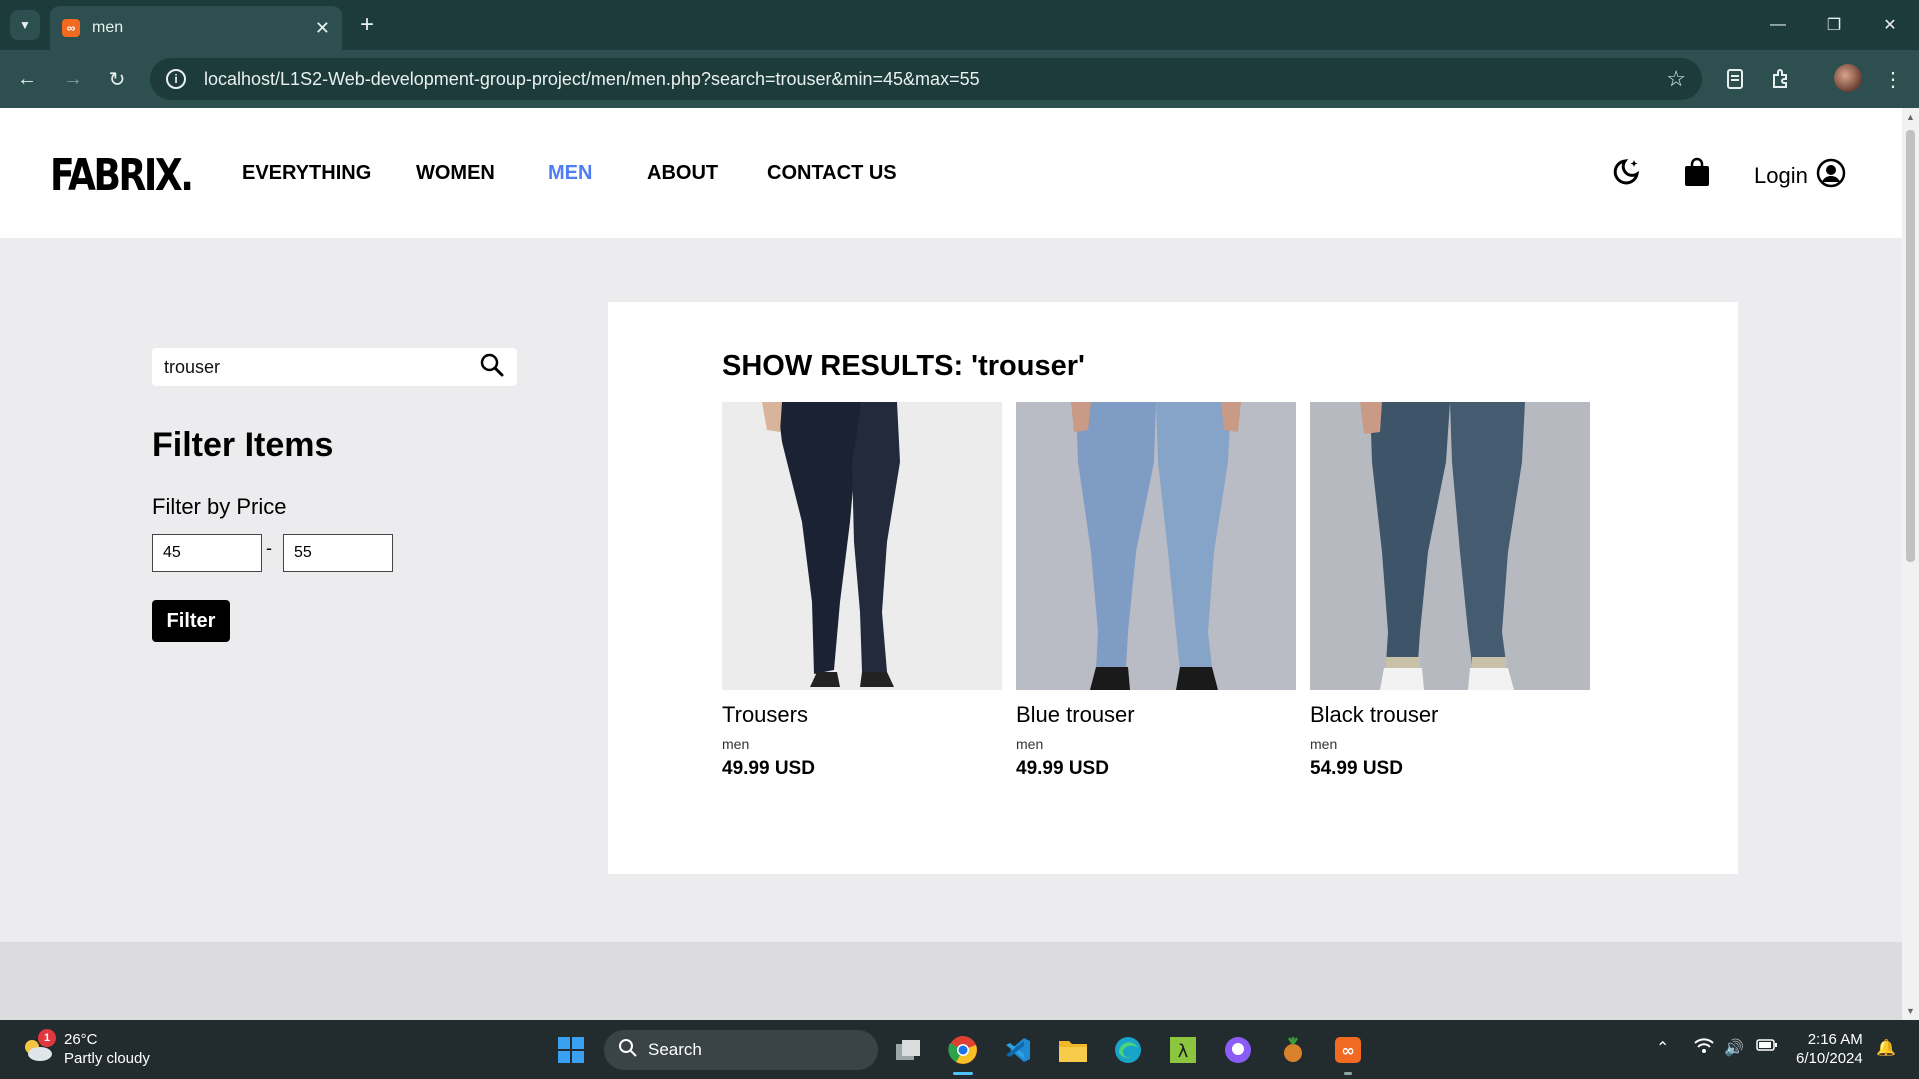 This screenshot has width=1919, height=1079. What do you see at coordinates (1073, 1050) in the screenshot?
I see `file-explorer-icon` at bounding box center [1073, 1050].